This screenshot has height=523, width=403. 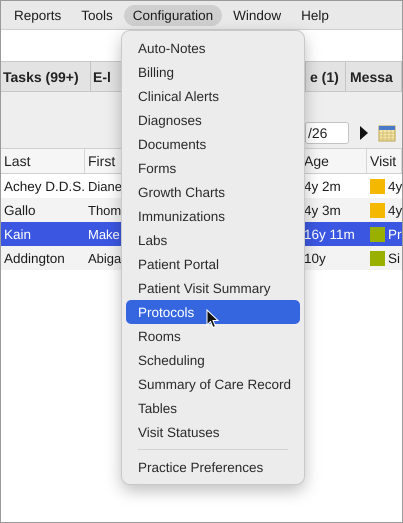 I want to click on table-cell-text: 16y 11m, so click(x=329, y=235).